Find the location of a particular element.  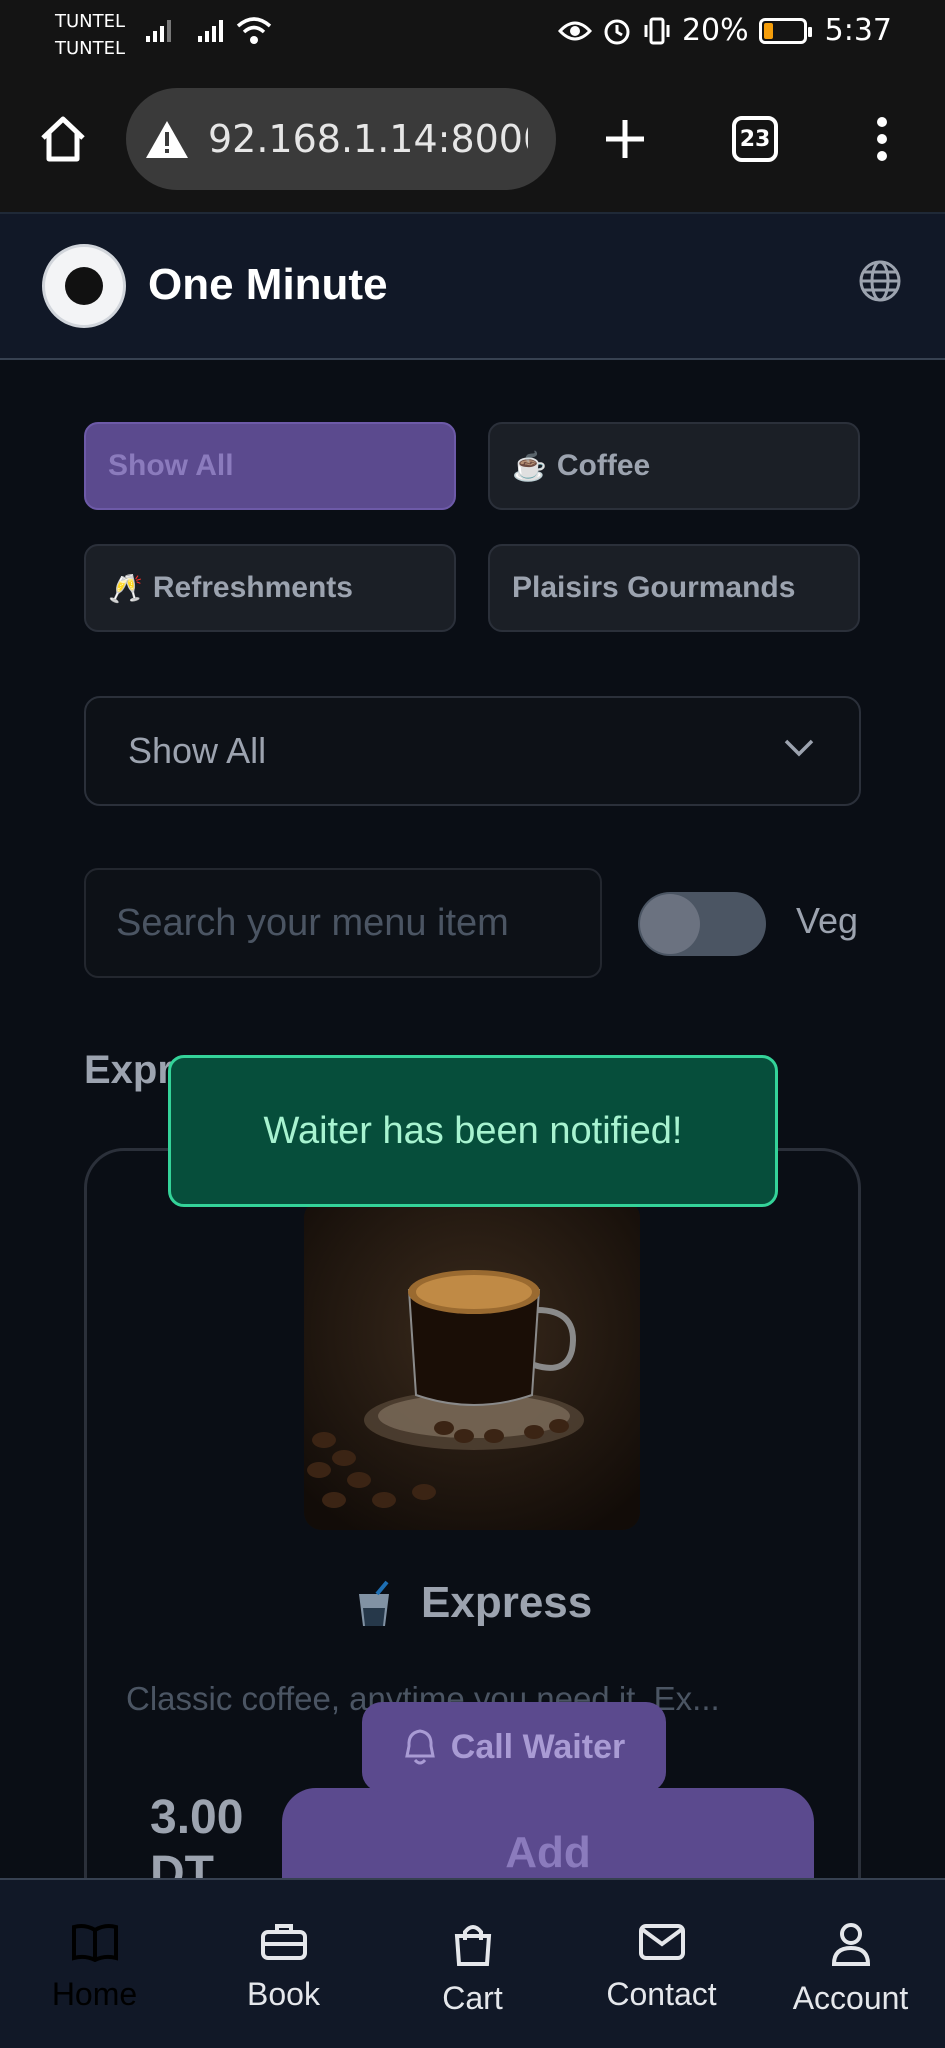

user-icon is located at coordinates (850, 1944).